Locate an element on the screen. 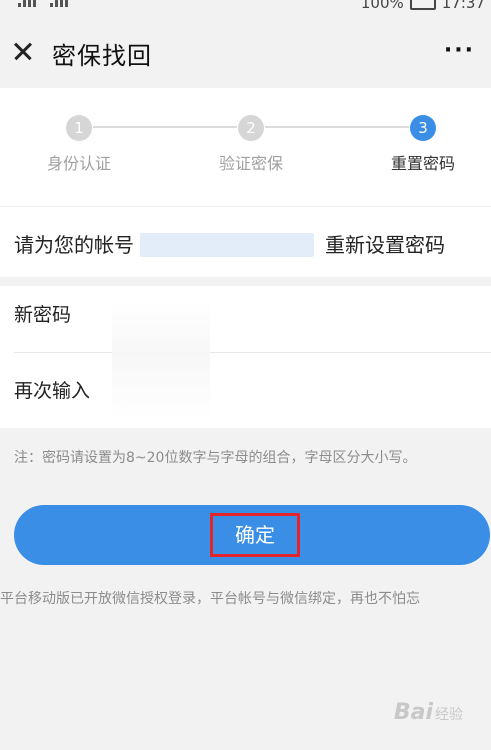 The height and width of the screenshot is (750, 491). nav-bar: 密保找回 ··· is located at coordinates (245, 51).